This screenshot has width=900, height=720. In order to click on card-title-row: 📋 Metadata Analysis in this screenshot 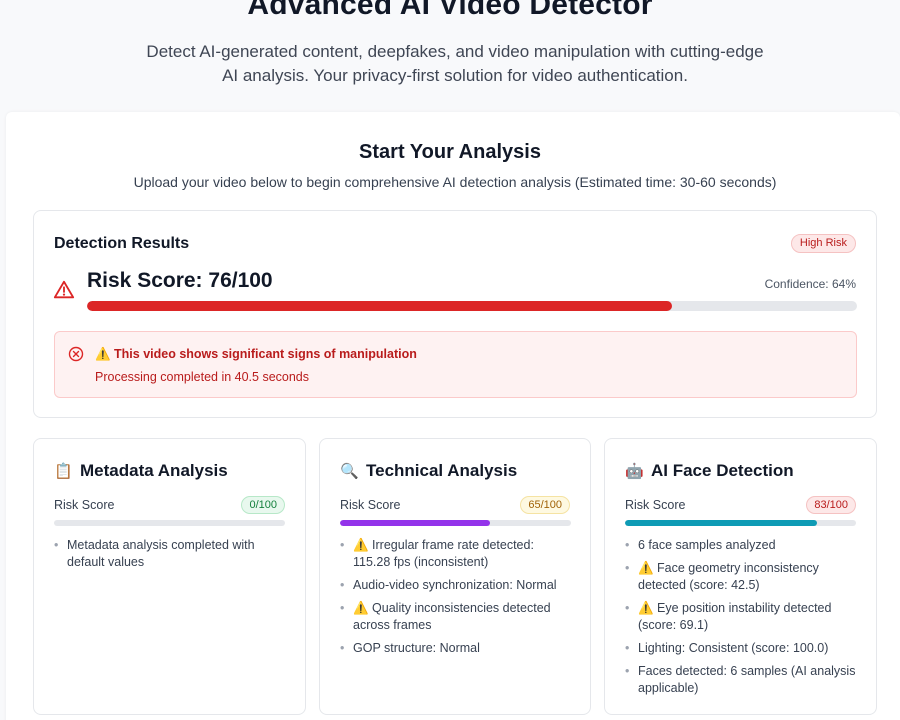, I will do `click(141, 471)`.